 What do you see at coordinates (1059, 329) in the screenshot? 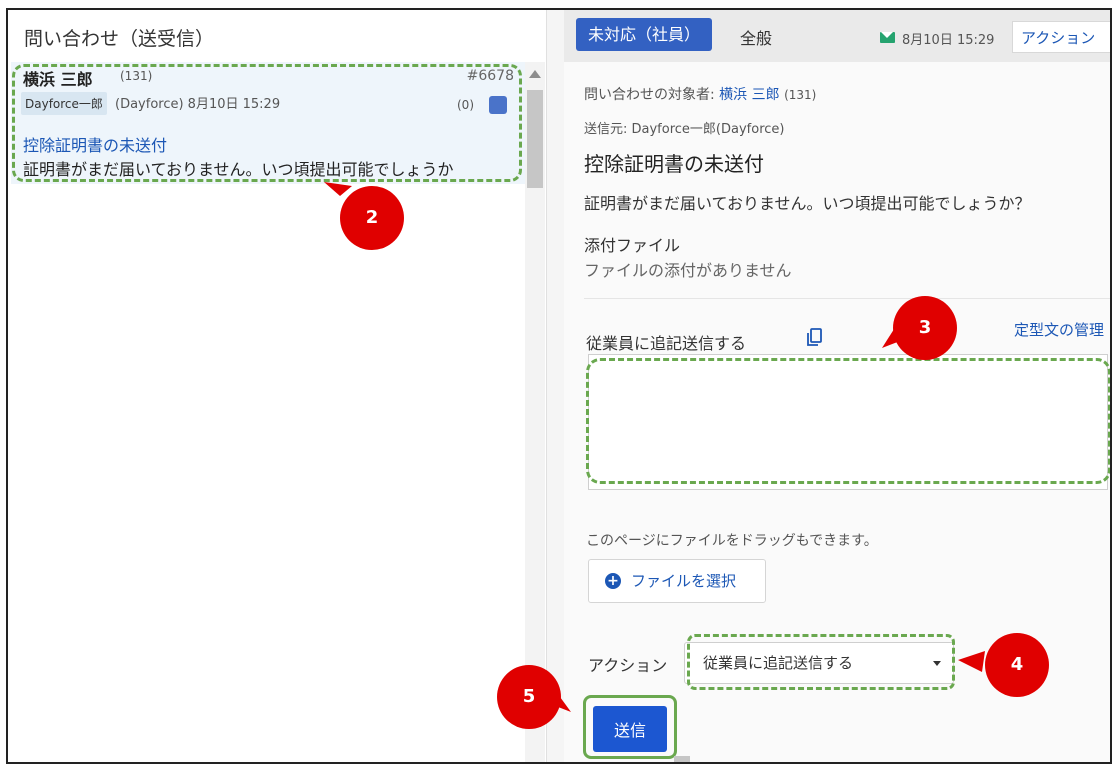
I see `template-manage-link: 定型文の管理` at bounding box center [1059, 329].